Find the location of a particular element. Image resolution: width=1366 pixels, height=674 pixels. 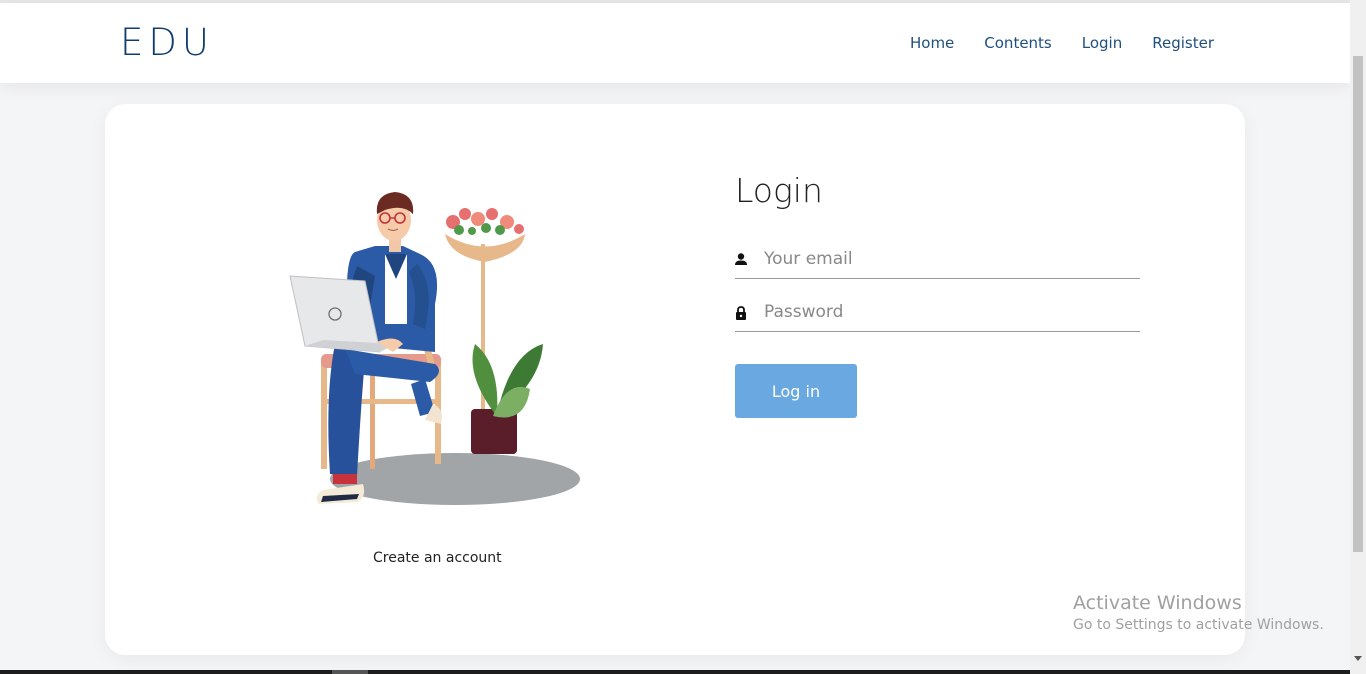

nav-login-link: Login is located at coordinates (1102, 43).